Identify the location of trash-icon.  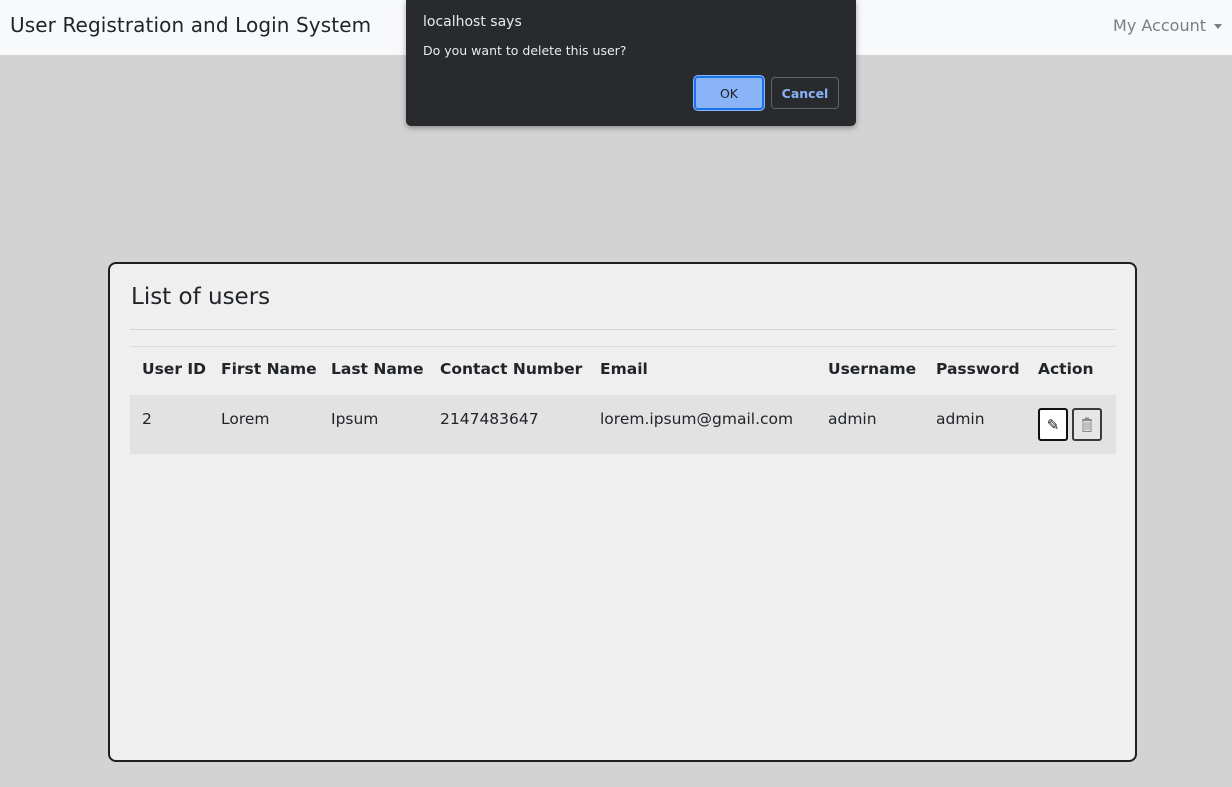
(1087, 424).